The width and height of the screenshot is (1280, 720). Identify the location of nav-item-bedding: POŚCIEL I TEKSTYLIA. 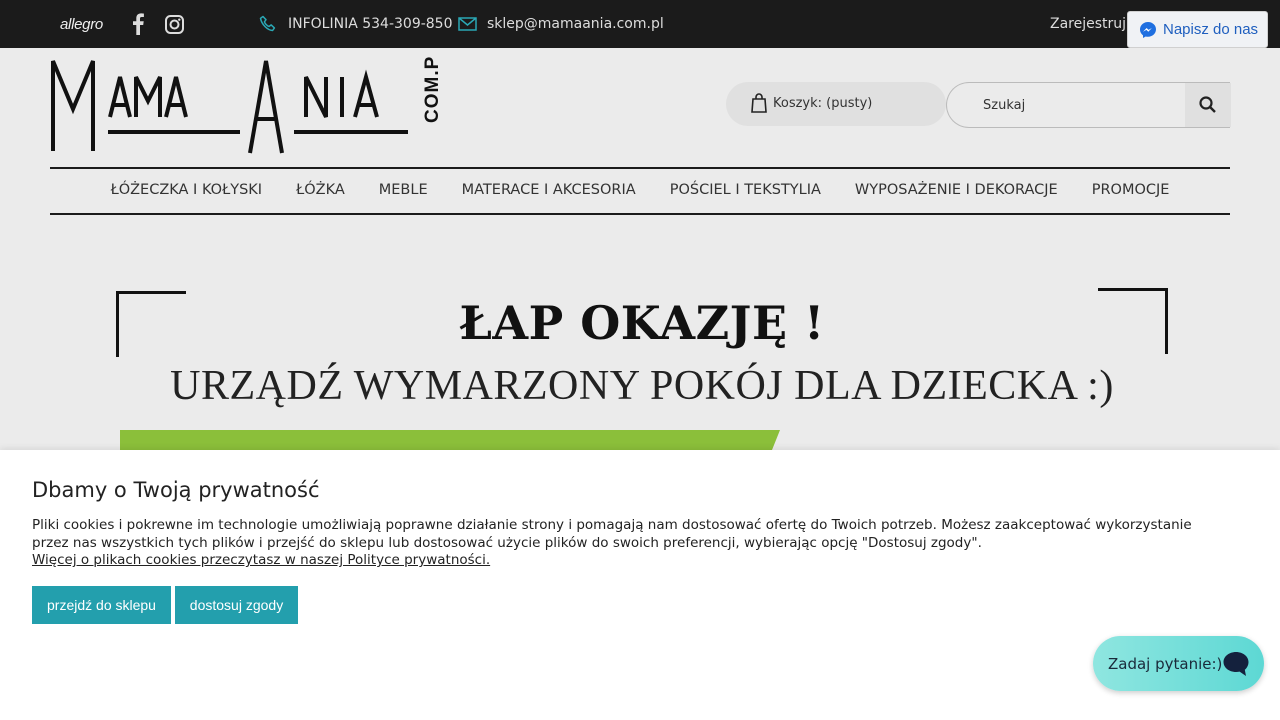
(745, 190).